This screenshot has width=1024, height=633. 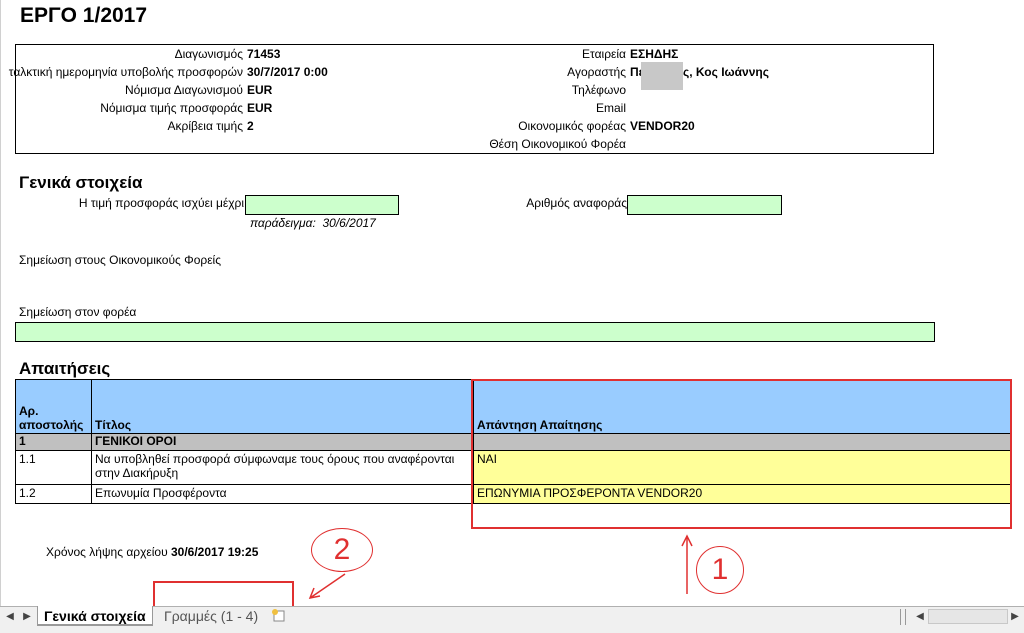 What do you see at coordinates (327, 586) in the screenshot?
I see `arrow-2-line` at bounding box center [327, 586].